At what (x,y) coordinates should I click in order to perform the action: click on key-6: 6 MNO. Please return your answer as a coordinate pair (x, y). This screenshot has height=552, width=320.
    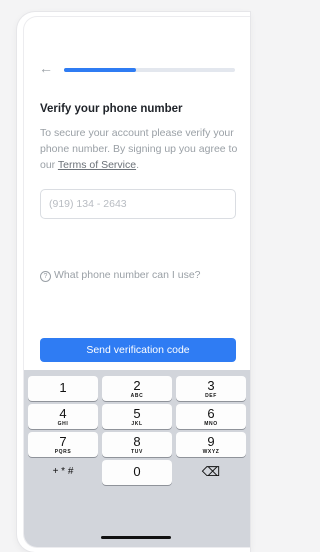
    Looking at the image, I should click on (211, 416).